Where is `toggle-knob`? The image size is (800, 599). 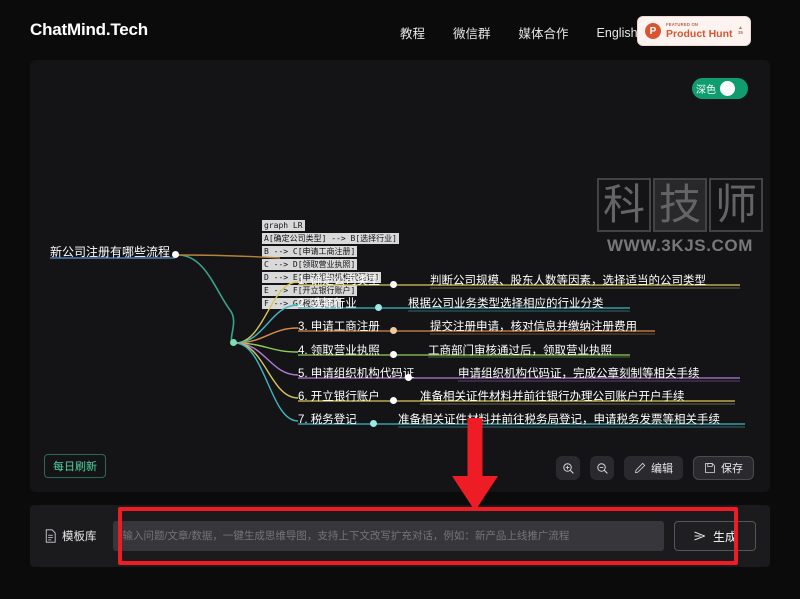
toggle-knob is located at coordinates (727, 88).